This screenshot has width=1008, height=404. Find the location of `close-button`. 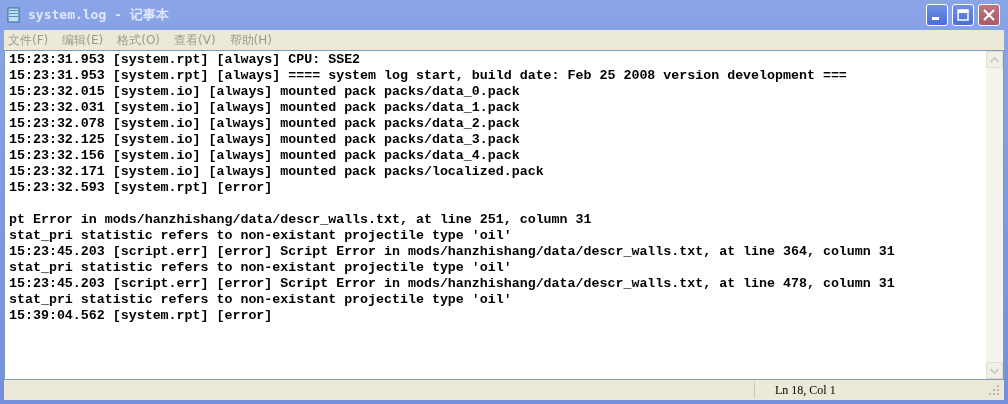

close-button is located at coordinates (989, 15).